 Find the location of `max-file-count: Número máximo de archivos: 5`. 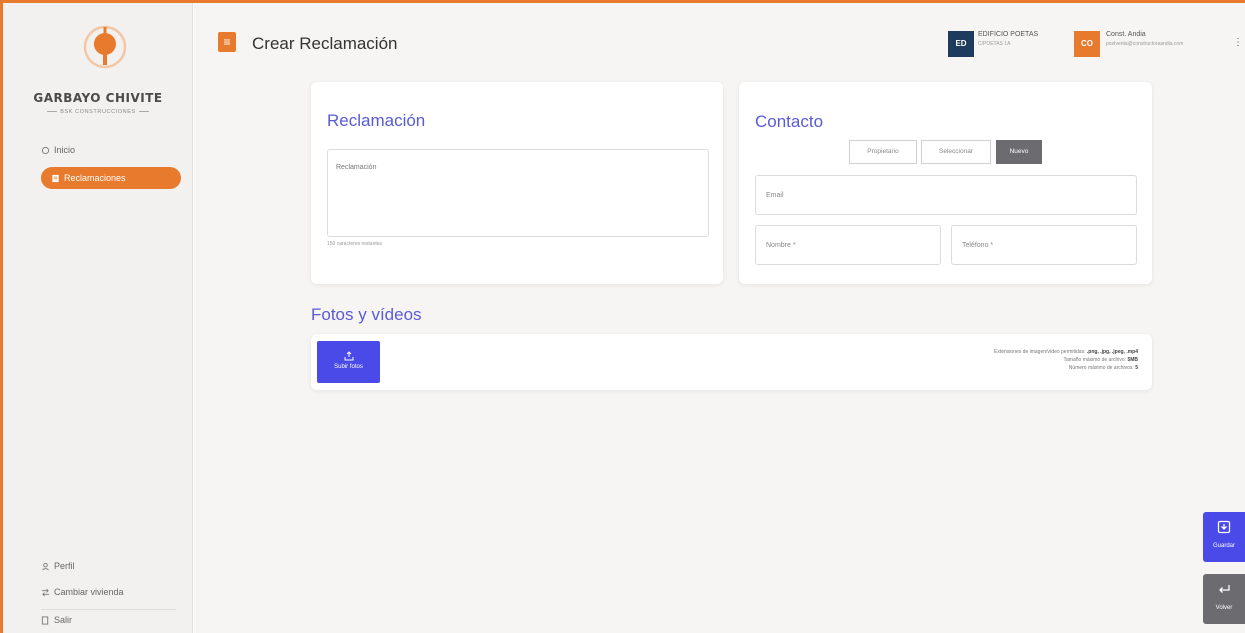

max-file-count: Número máximo de archivos: 5 is located at coordinates (1103, 368).